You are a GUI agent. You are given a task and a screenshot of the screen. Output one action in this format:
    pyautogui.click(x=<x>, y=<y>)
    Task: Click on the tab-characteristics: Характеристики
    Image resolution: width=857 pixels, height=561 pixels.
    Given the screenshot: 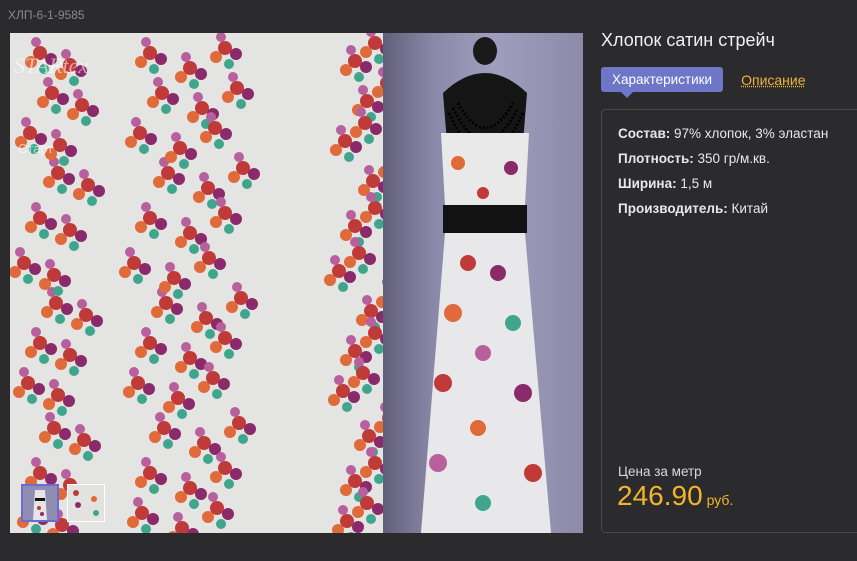 What is the action you would take?
    pyautogui.click(x=662, y=82)
    